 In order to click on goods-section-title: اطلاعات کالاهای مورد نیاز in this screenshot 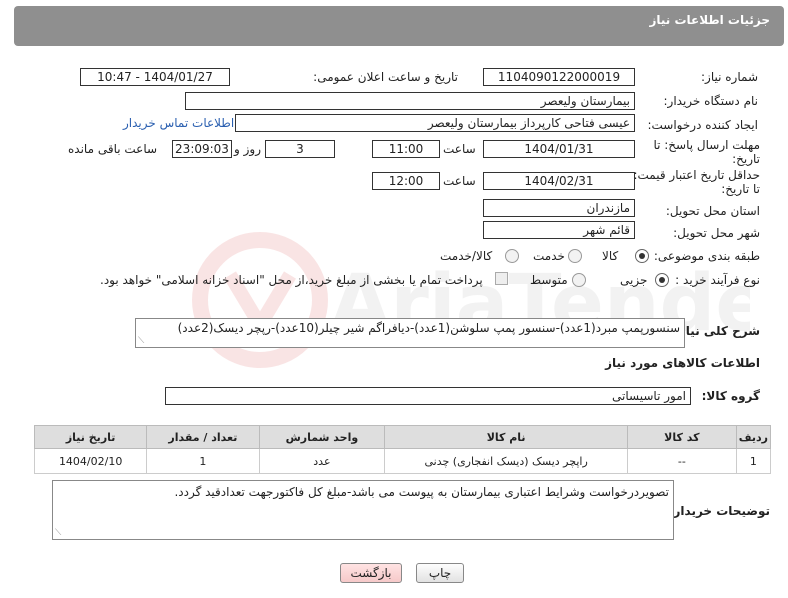, I will do `click(682, 363)`.